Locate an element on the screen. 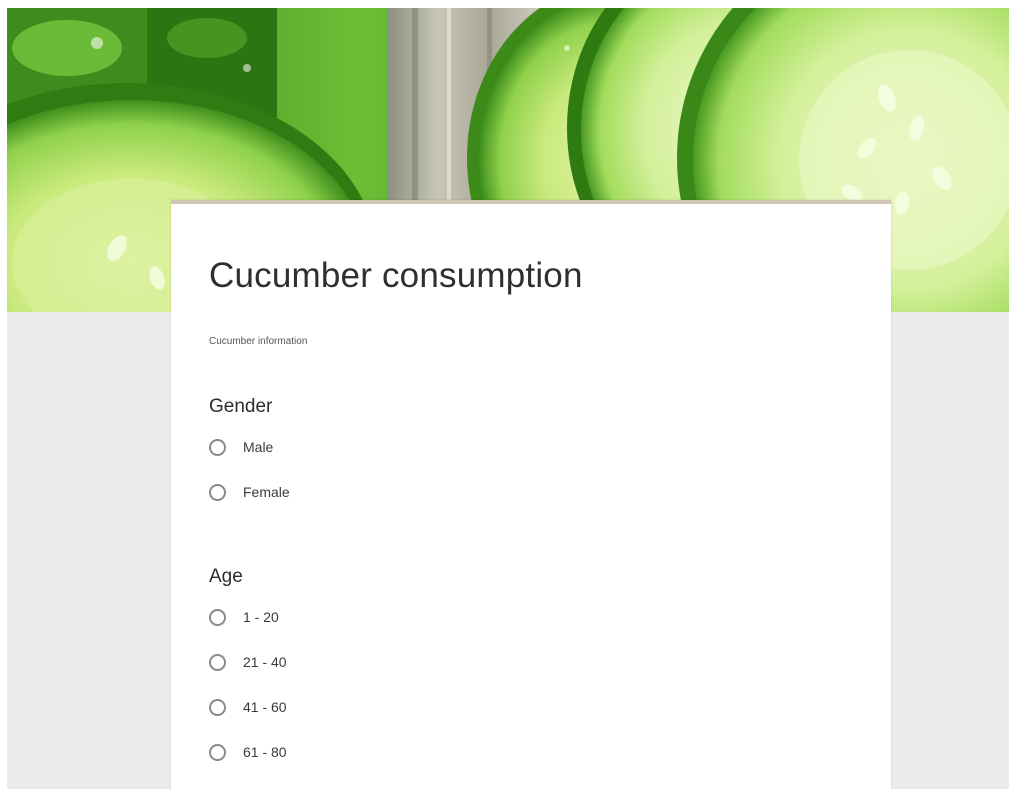 The height and width of the screenshot is (789, 1009). radio-option-age-41-60: 41 - 60 is located at coordinates (248, 707).